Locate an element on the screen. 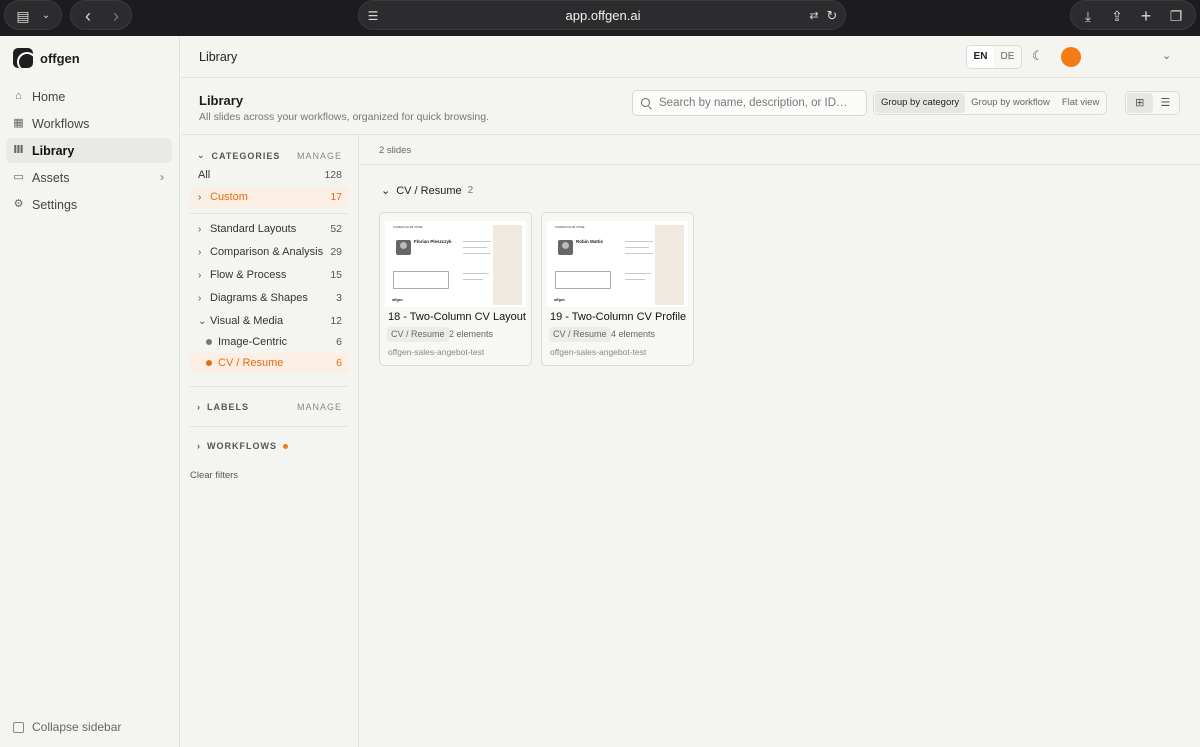 The width and height of the screenshot is (1200, 747). new-tab-icon: + is located at coordinates (1146, 16).